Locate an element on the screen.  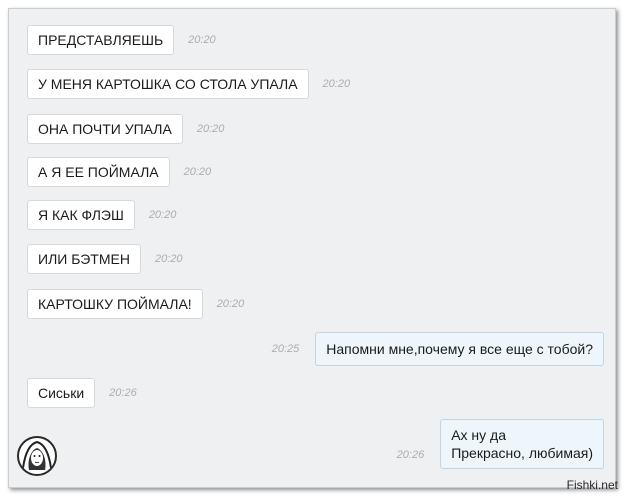
message-bubble-incoming: ПРЕДСТАВЛЯЕШЬ is located at coordinates (101, 40).